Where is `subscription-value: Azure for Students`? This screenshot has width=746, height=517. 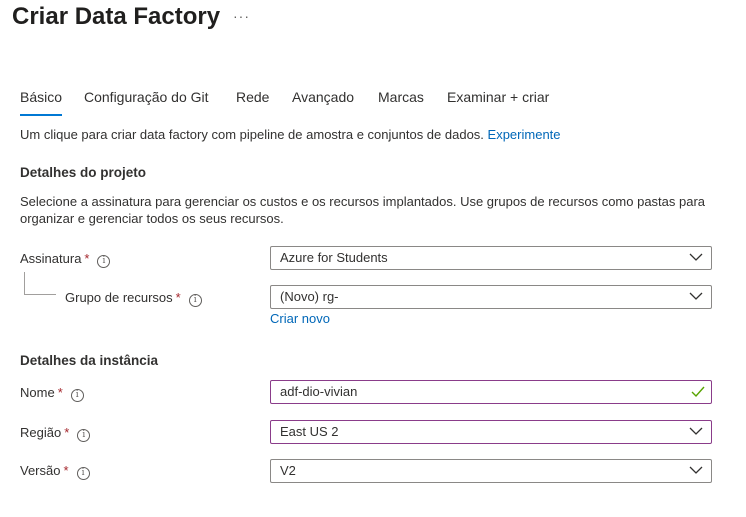
subscription-value: Azure for Students is located at coordinates (334, 257).